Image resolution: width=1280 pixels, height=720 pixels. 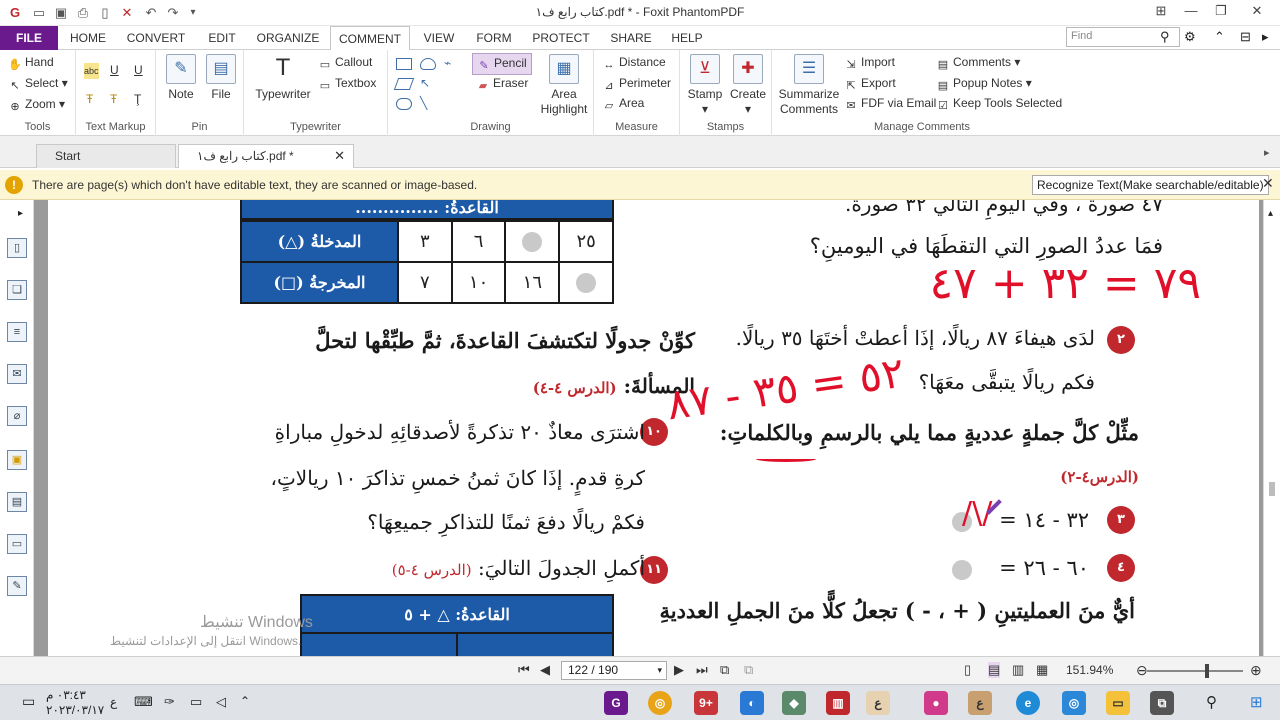 I want to click on continuous-facing-icon: ▦, so click(x=1042, y=670).